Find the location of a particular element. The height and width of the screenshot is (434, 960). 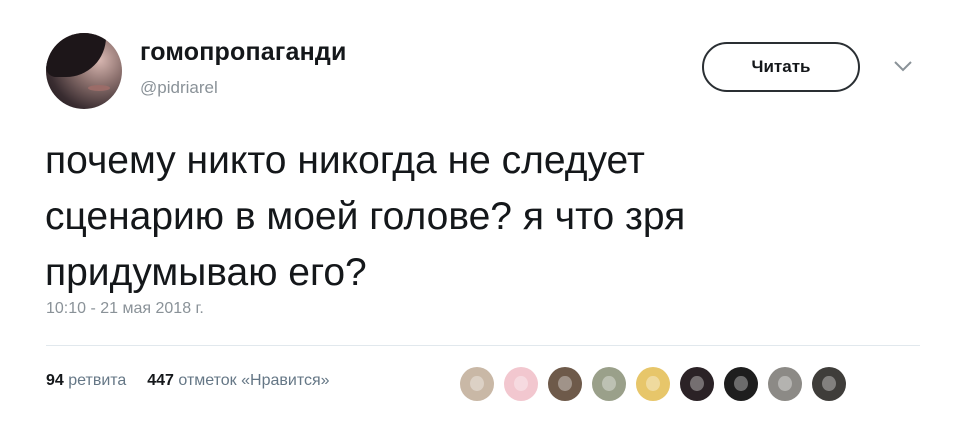

tweet-text-line: придумываю его? is located at coordinates (206, 272).